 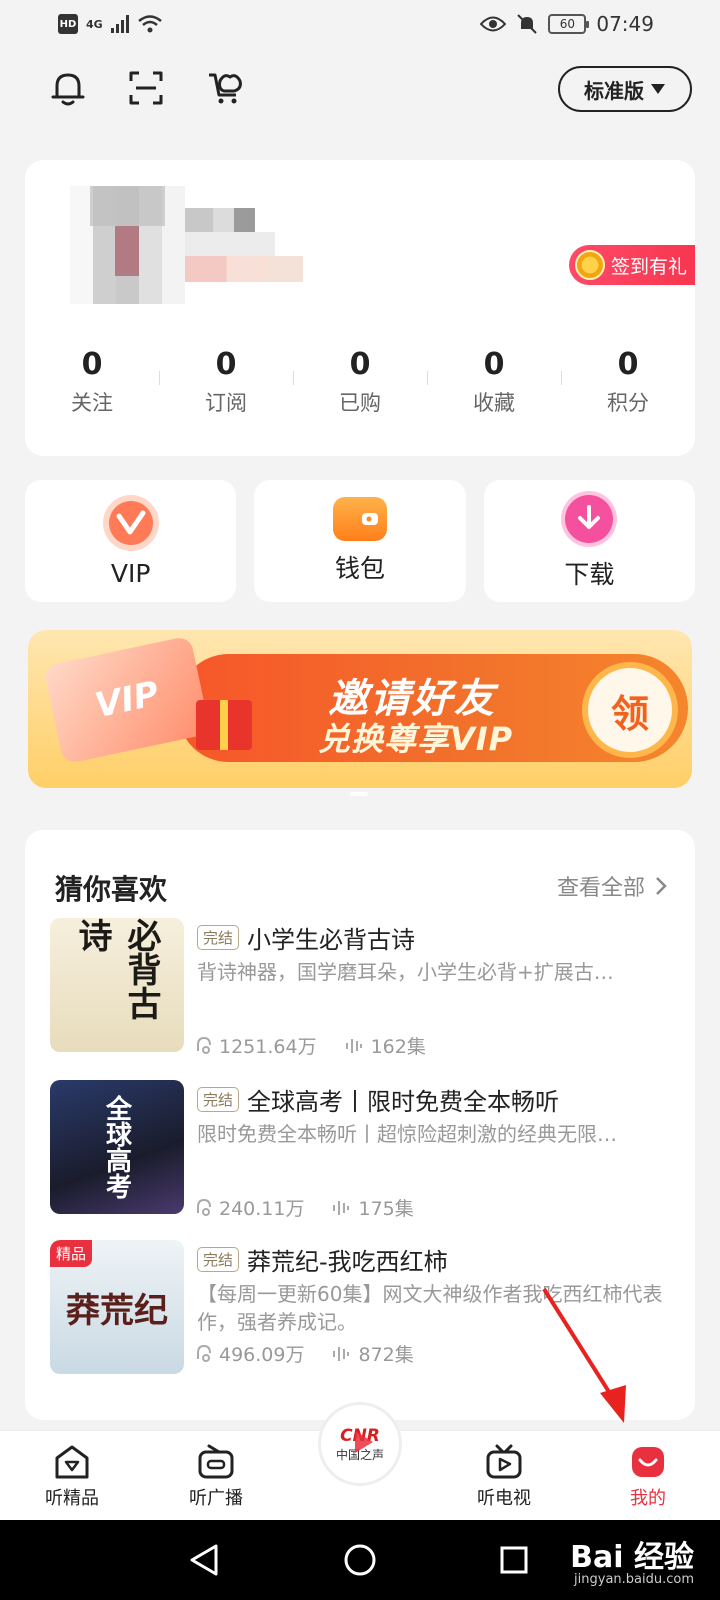 What do you see at coordinates (204, 1560) in the screenshot?
I see `back-icon` at bounding box center [204, 1560].